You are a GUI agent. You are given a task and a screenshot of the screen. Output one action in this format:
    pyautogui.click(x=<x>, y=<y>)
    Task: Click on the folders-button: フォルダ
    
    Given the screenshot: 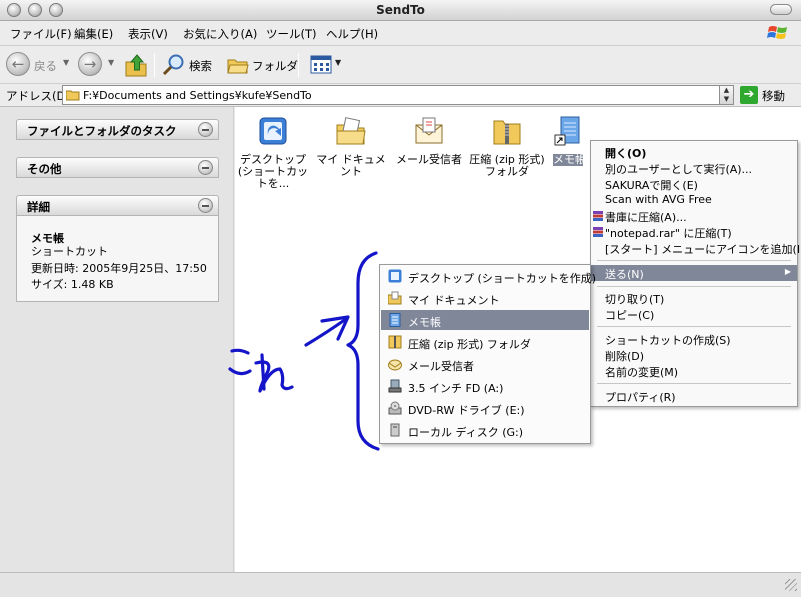 What is the action you would take?
    pyautogui.click(x=275, y=66)
    